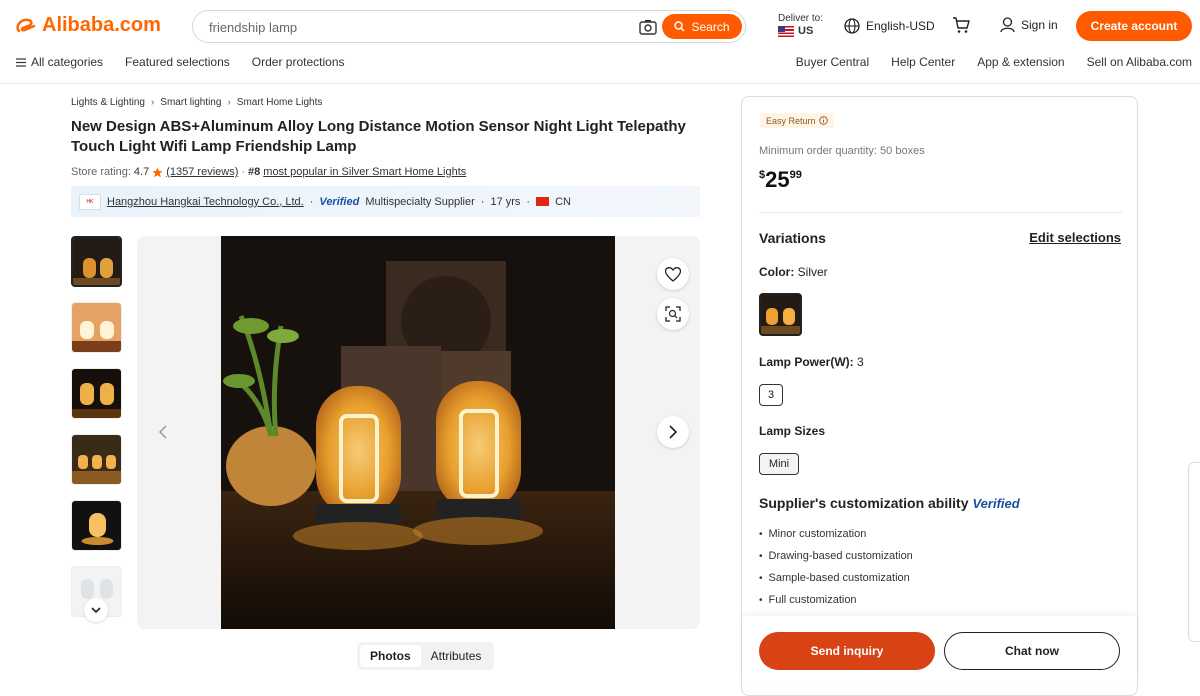  I want to click on lamp-power-label: Lamp Power(W): 3, so click(811, 362).